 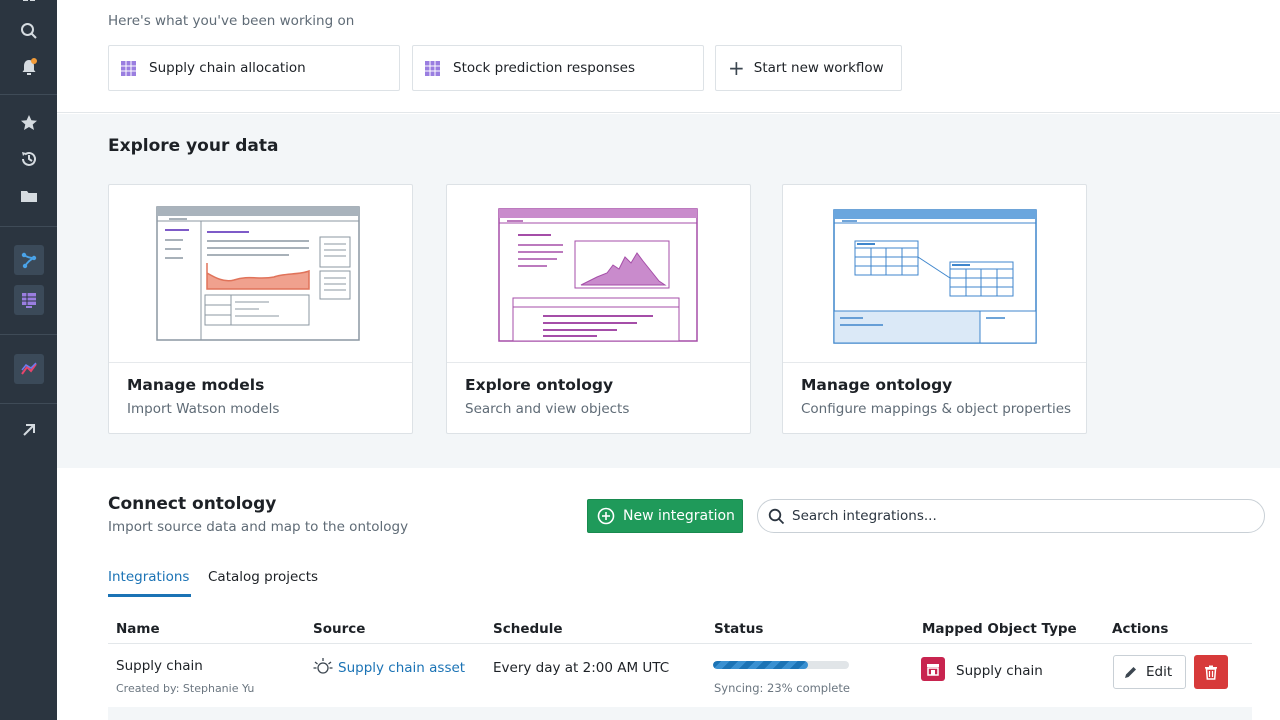 I want to click on search-integrations-input, so click(x=1012, y=516).